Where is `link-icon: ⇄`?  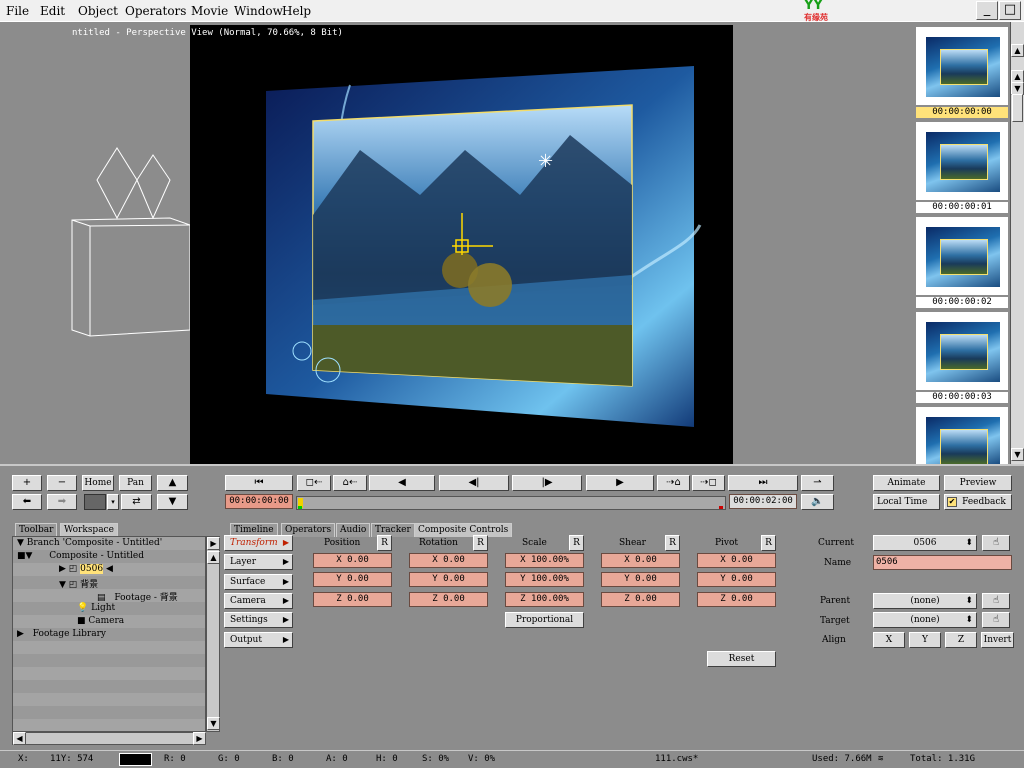
link-icon: ⇄ is located at coordinates (136, 502).